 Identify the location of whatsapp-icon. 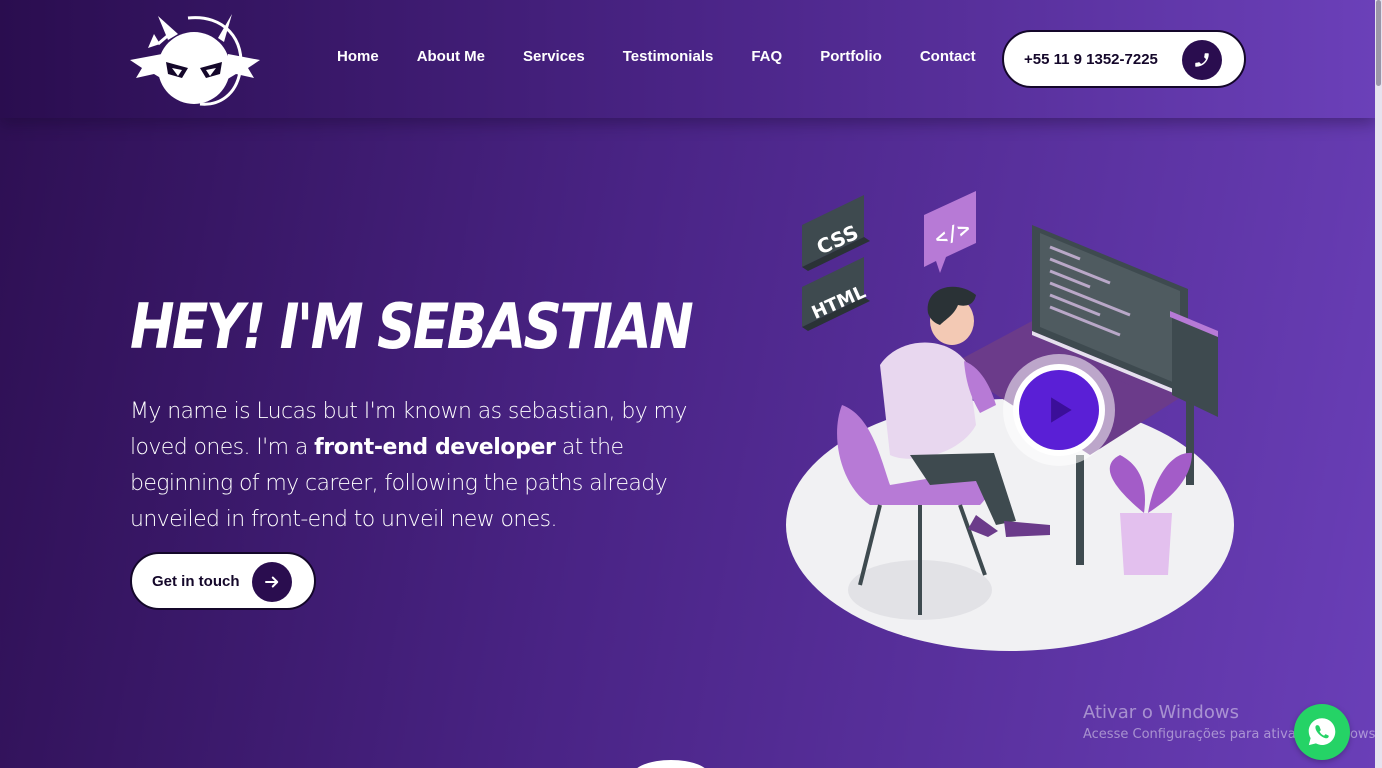
(1322, 732).